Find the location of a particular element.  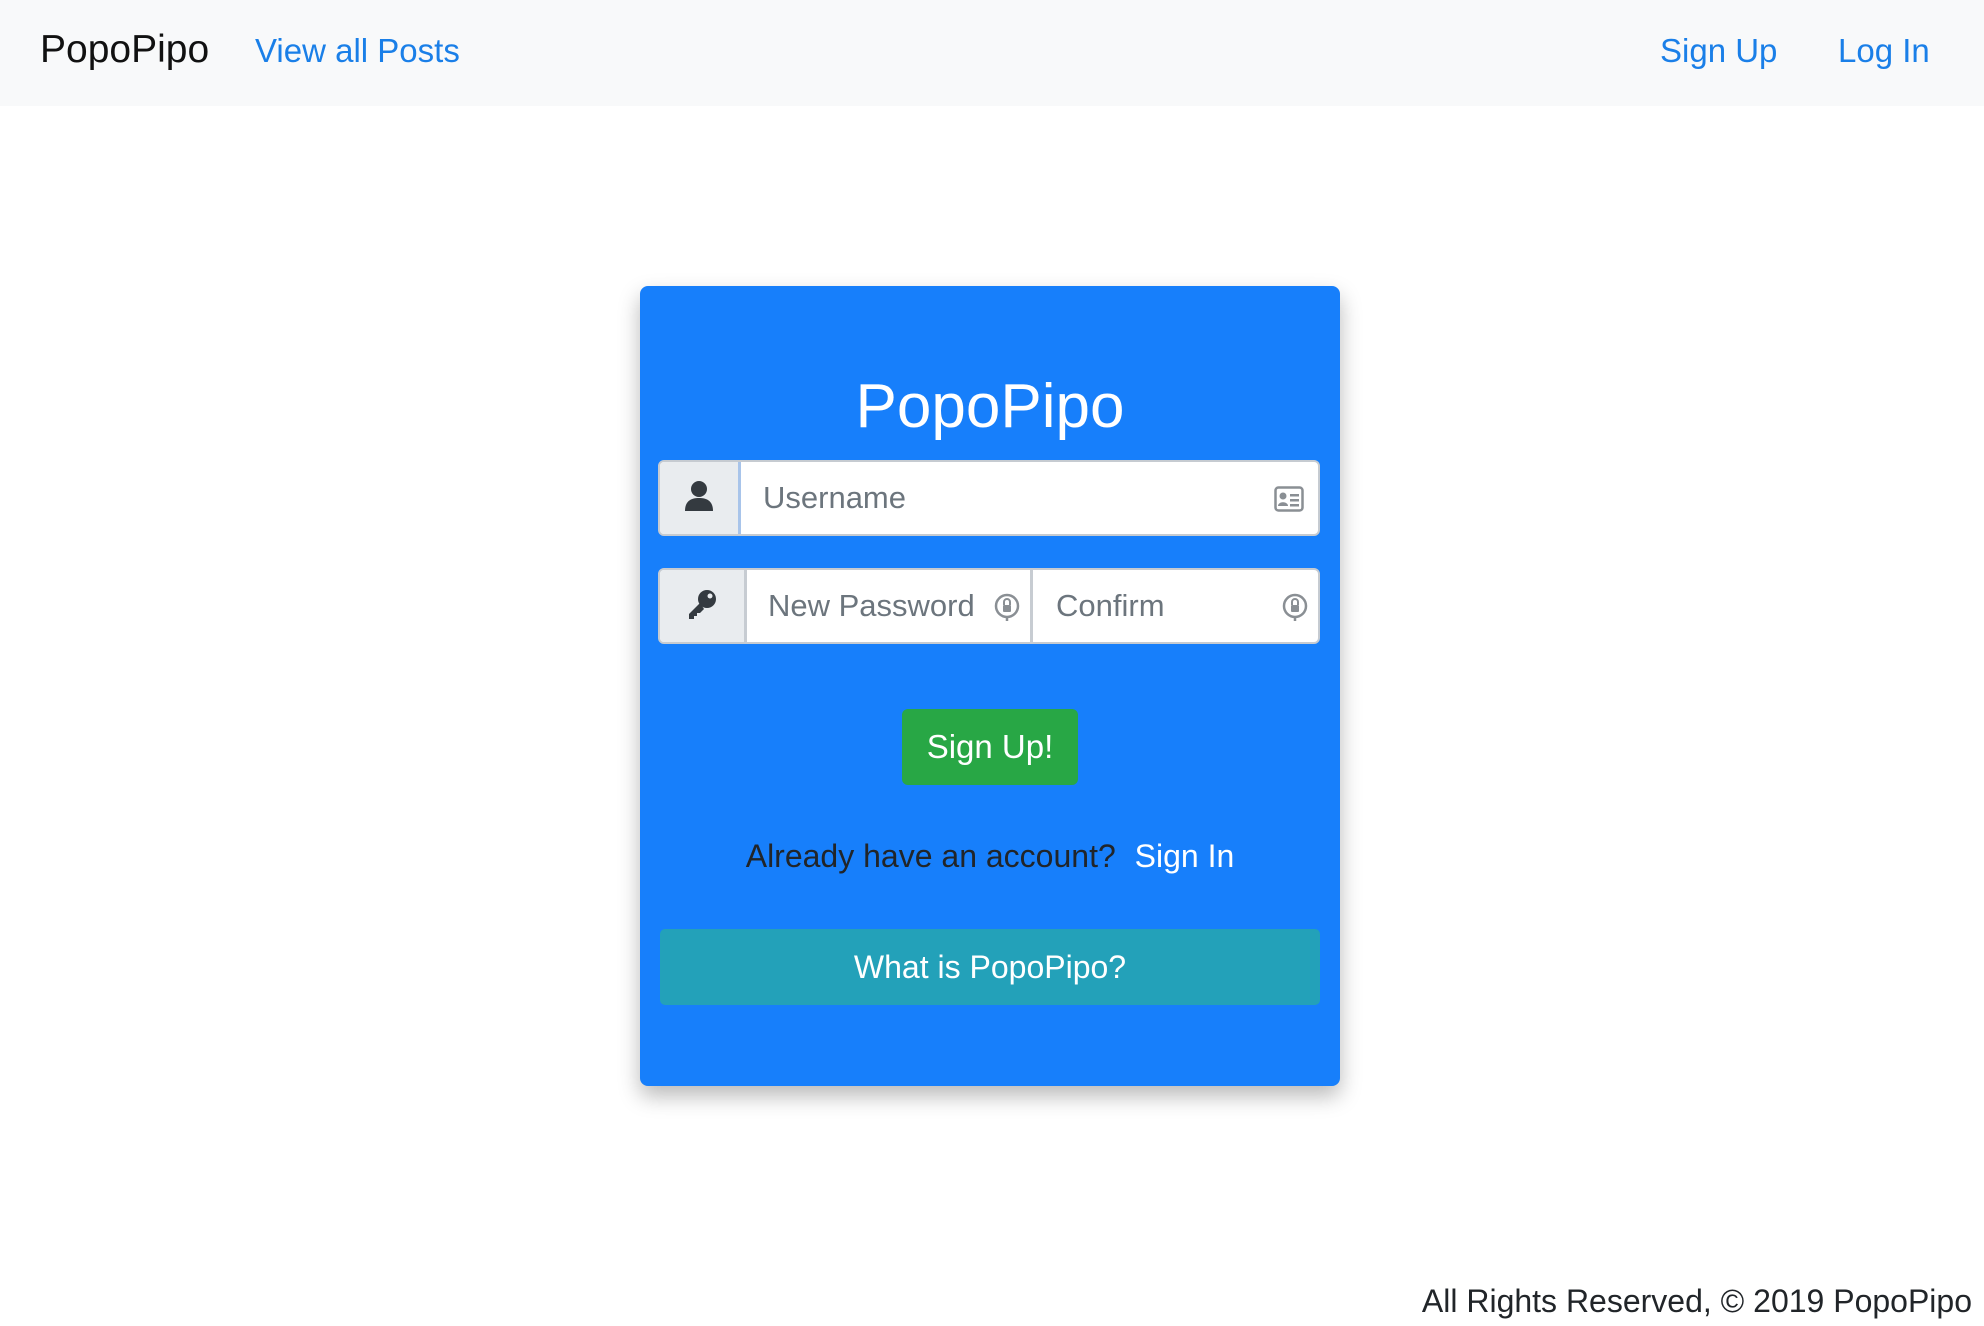

card-title: PopoPipo is located at coordinates (990, 406).